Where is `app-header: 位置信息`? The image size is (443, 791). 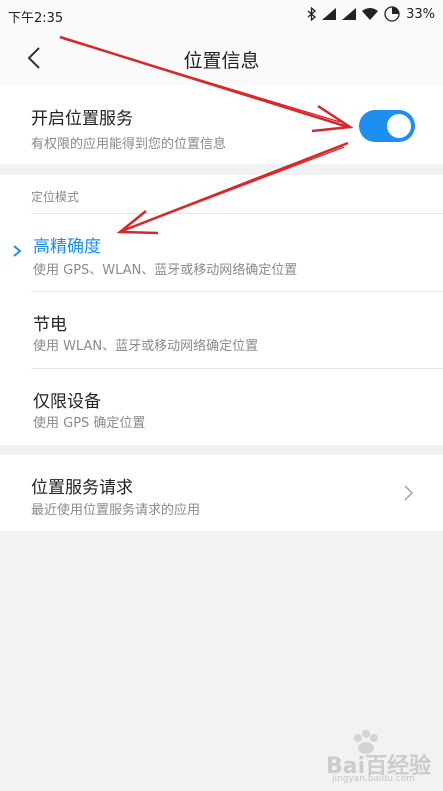 app-header: 位置信息 is located at coordinates (221, 58).